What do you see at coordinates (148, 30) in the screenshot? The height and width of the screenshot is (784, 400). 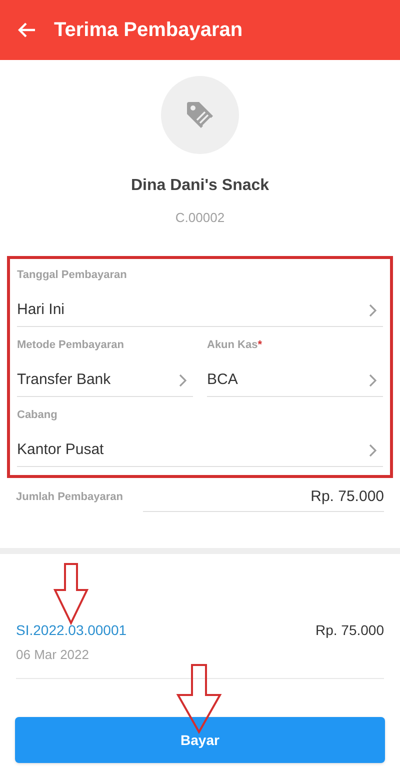 I see `screen-title: Terima Pembayaran` at bounding box center [148, 30].